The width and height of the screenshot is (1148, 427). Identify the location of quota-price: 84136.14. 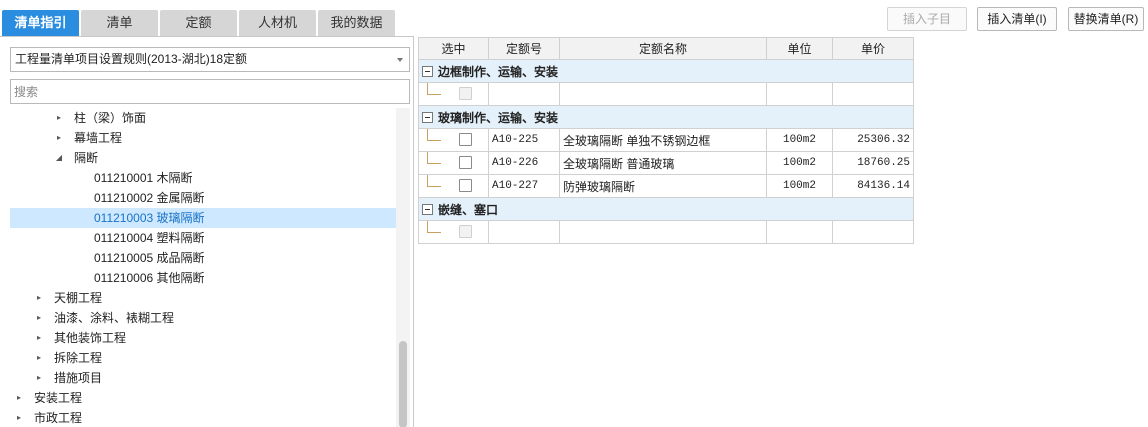
(873, 186).